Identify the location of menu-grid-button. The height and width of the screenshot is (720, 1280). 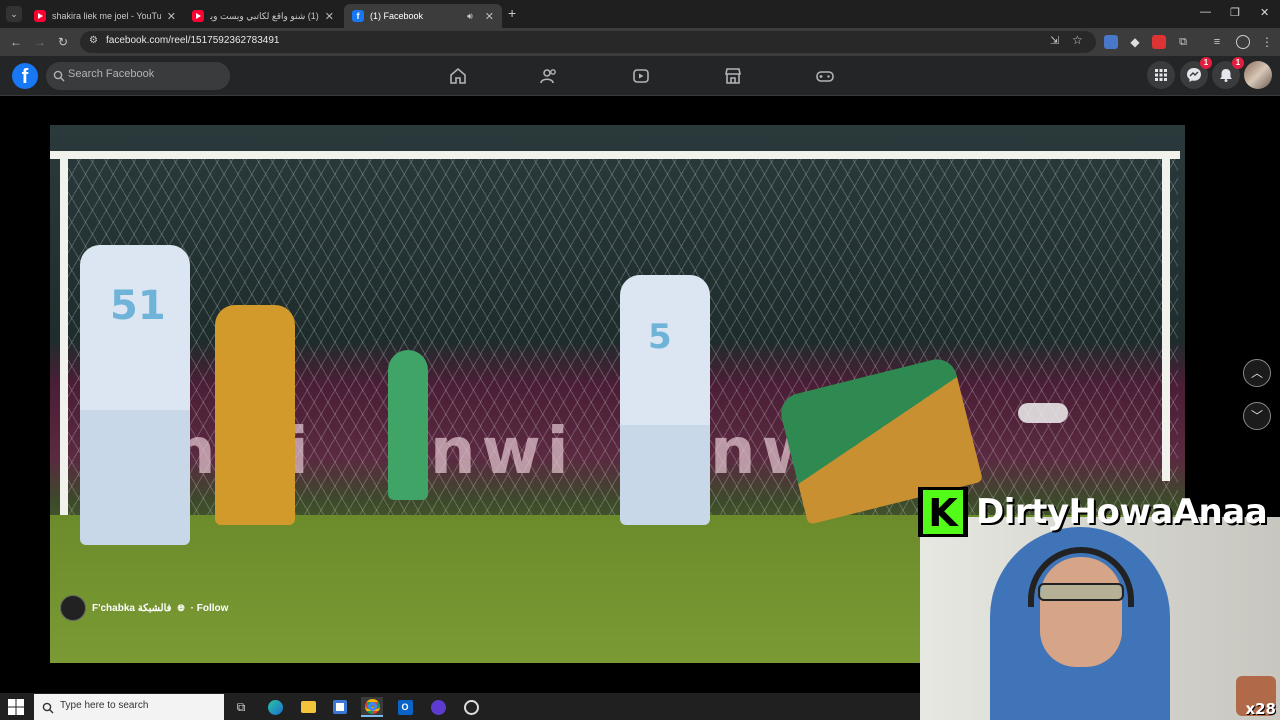
(1161, 75).